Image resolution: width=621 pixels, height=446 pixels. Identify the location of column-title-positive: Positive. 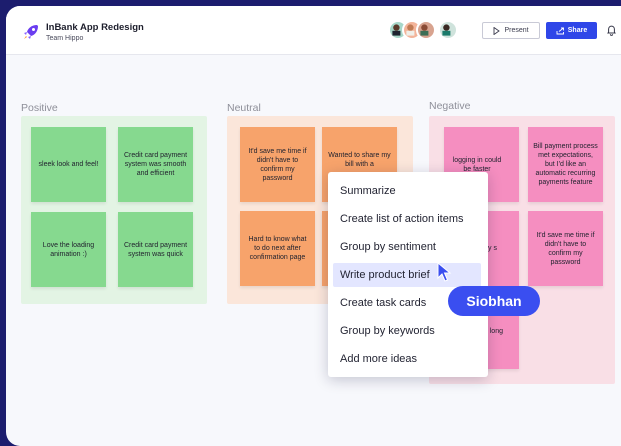
(39, 108).